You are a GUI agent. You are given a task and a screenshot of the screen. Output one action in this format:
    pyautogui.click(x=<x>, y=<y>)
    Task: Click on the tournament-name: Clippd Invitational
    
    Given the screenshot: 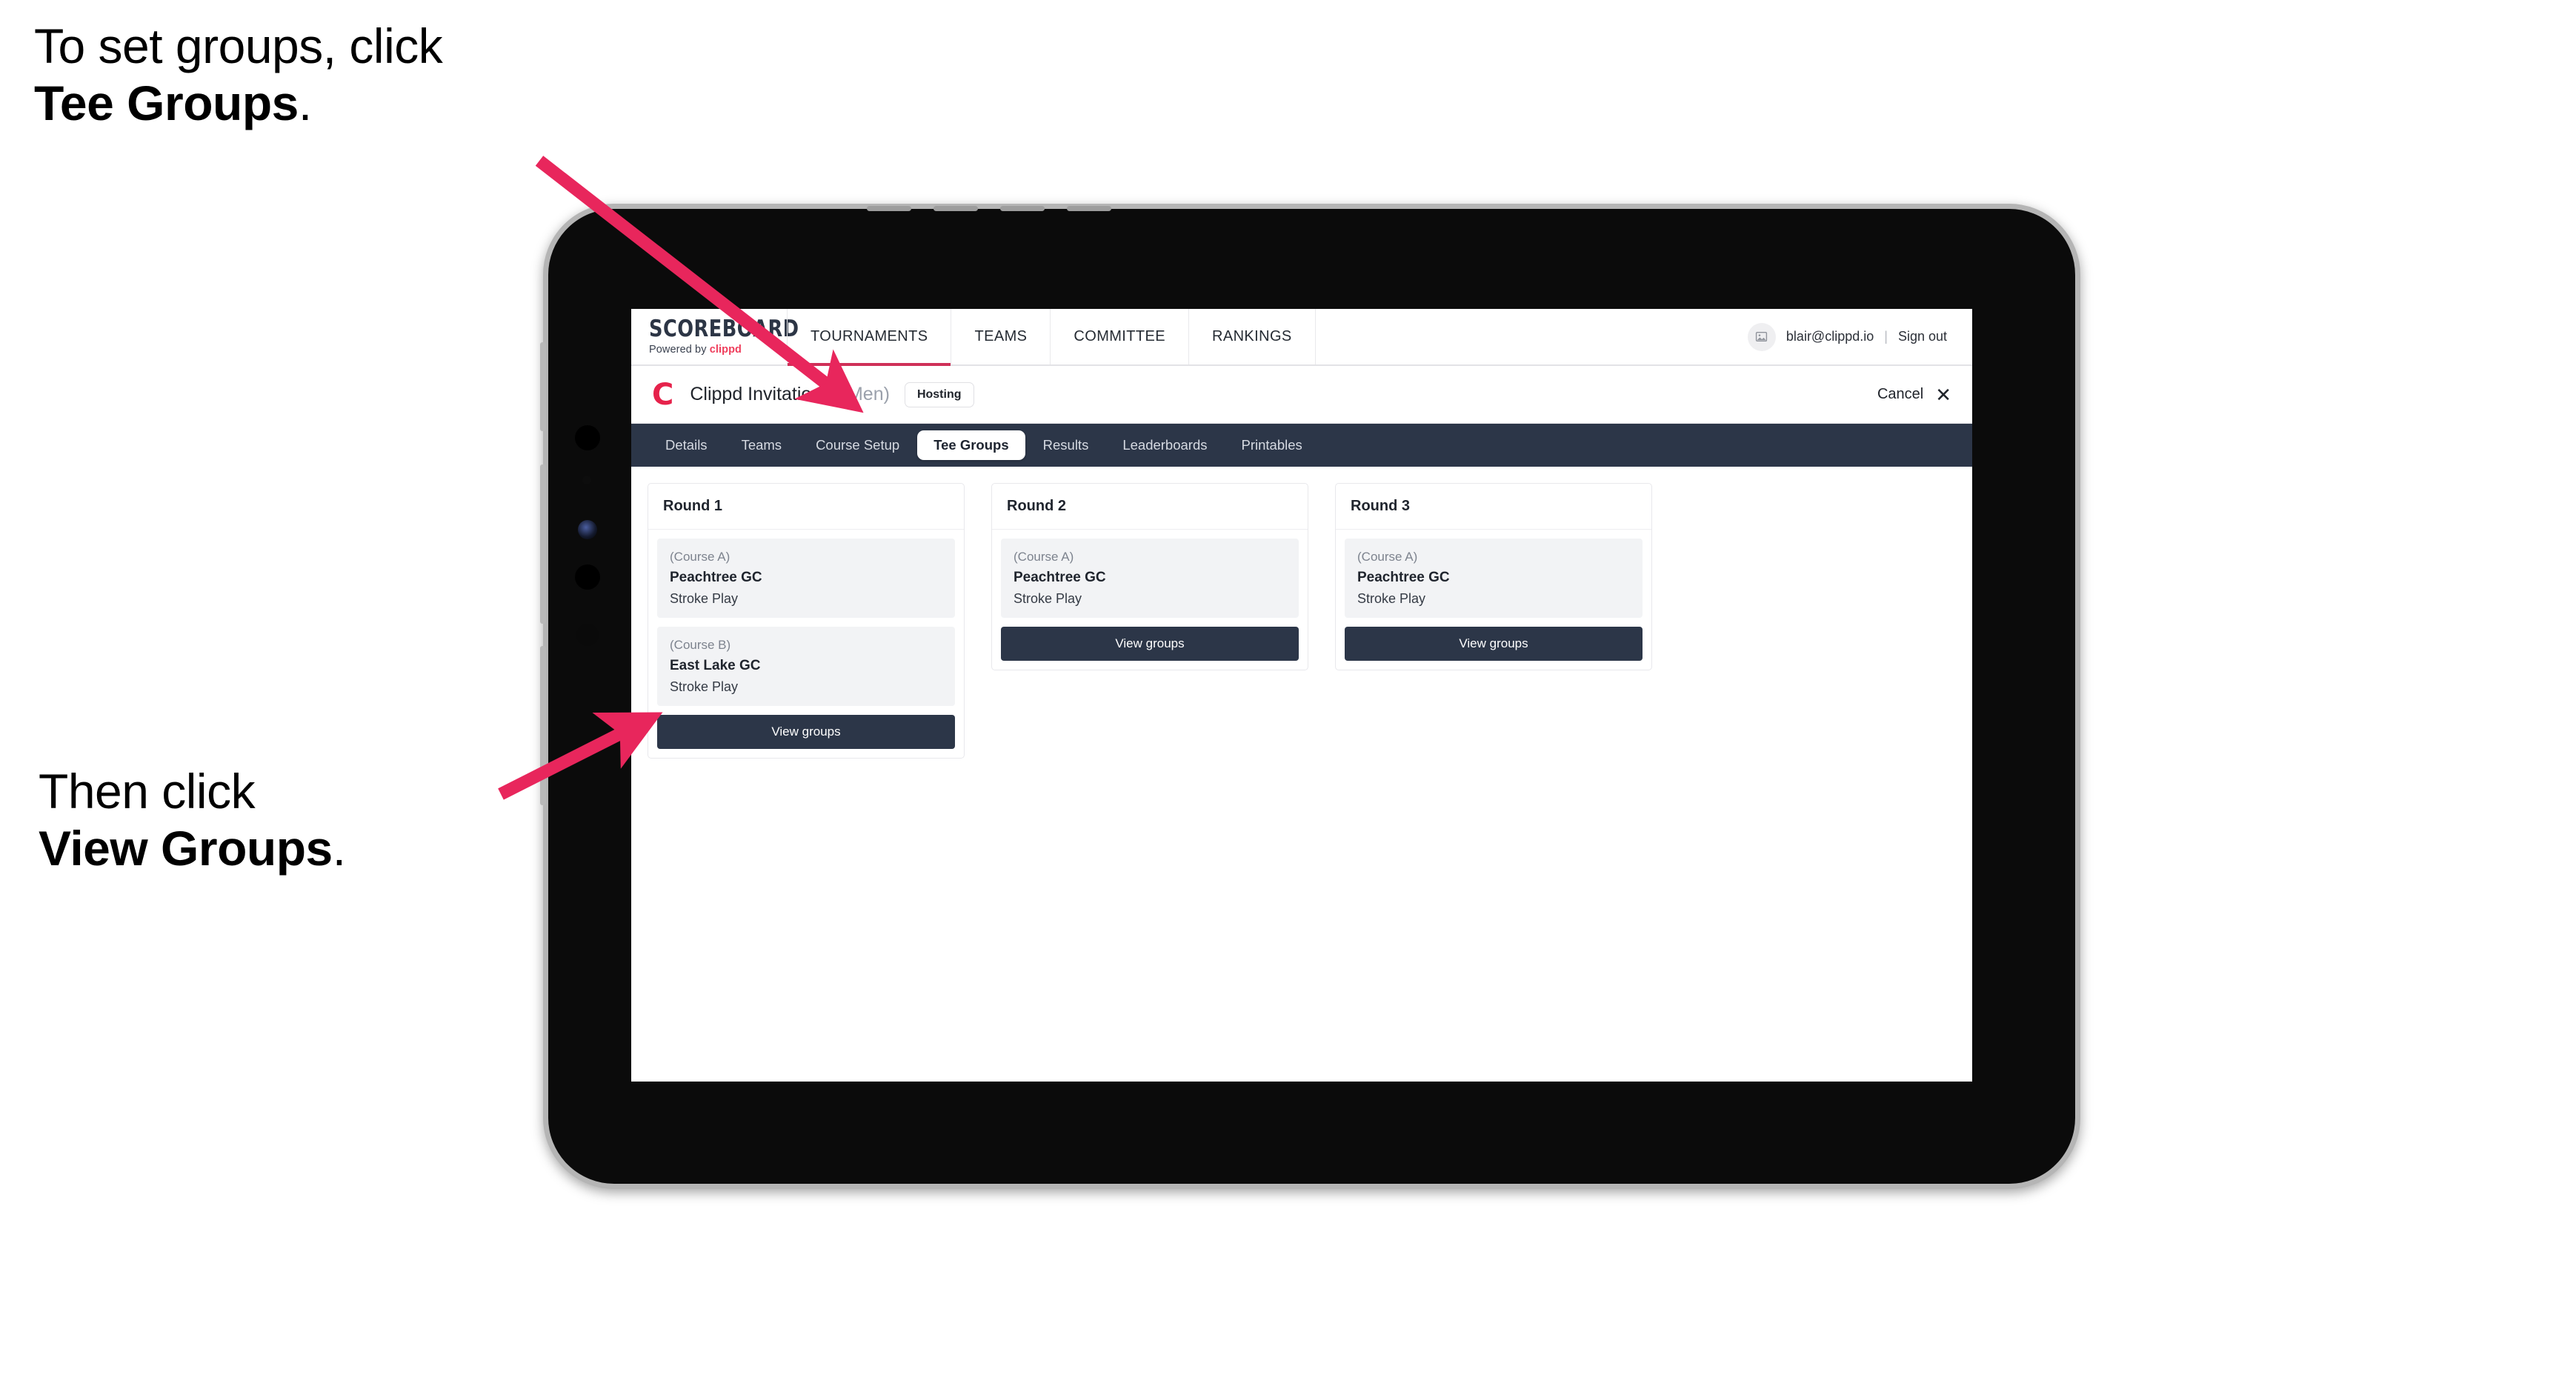 What is the action you would take?
    pyautogui.click(x=766, y=394)
    